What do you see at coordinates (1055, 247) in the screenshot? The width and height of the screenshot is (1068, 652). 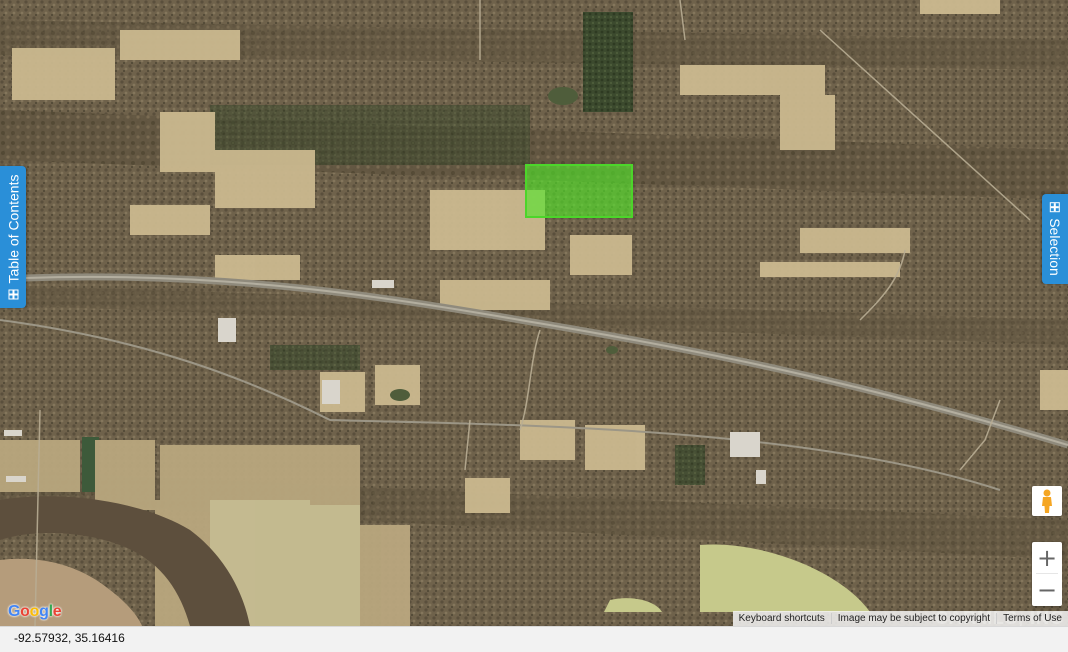 I see `selection-label: Selection` at bounding box center [1055, 247].